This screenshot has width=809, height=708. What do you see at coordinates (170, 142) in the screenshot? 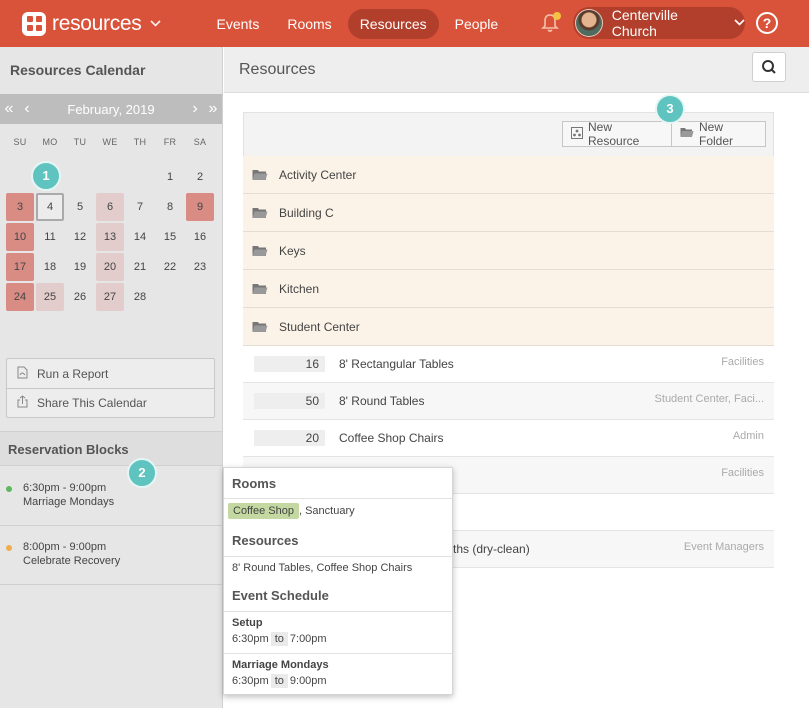
I see `weekday-label: FR` at bounding box center [170, 142].